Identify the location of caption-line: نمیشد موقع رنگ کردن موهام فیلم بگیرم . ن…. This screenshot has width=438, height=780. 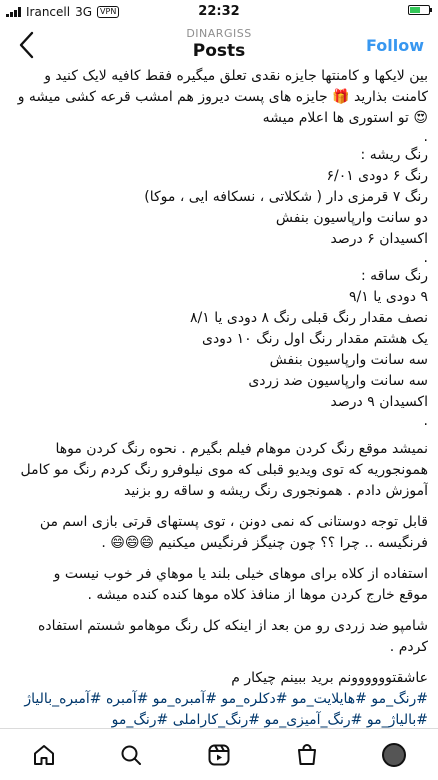
(241, 449).